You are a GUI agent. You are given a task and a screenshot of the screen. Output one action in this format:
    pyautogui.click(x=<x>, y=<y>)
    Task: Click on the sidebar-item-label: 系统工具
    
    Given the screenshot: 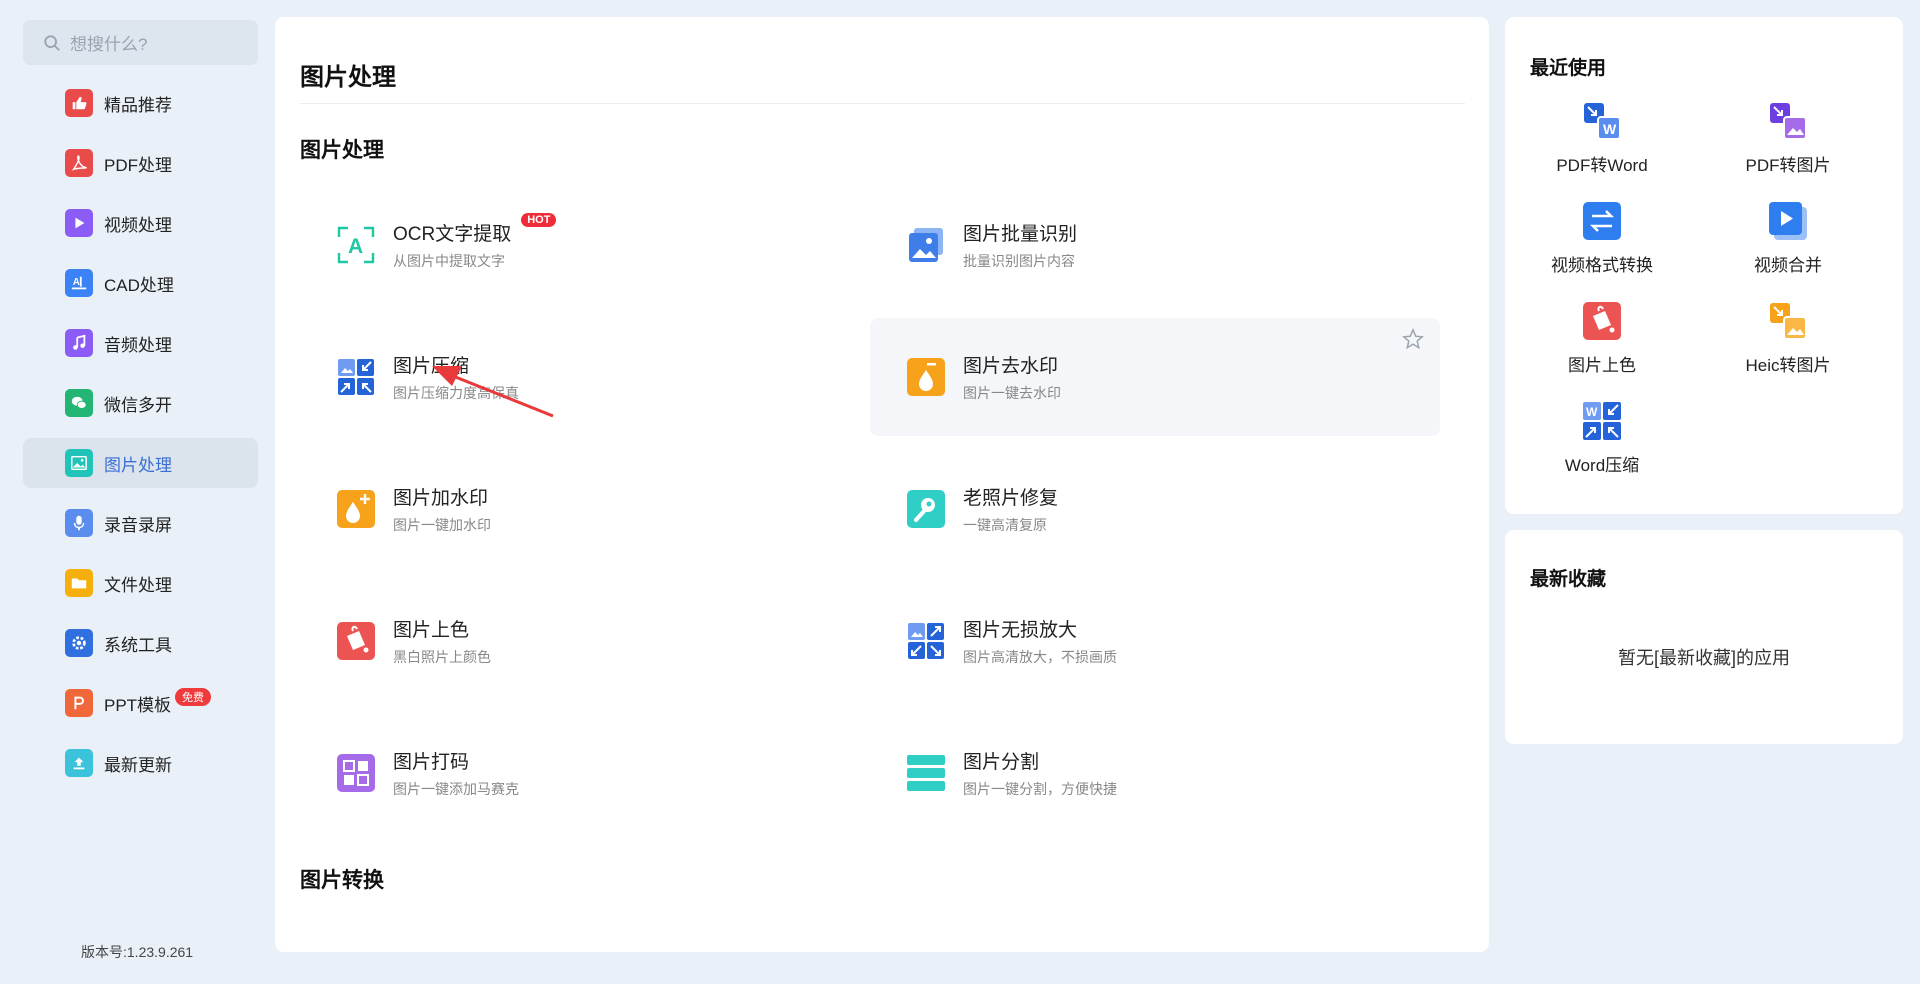 What is the action you would take?
    pyautogui.click(x=138, y=645)
    